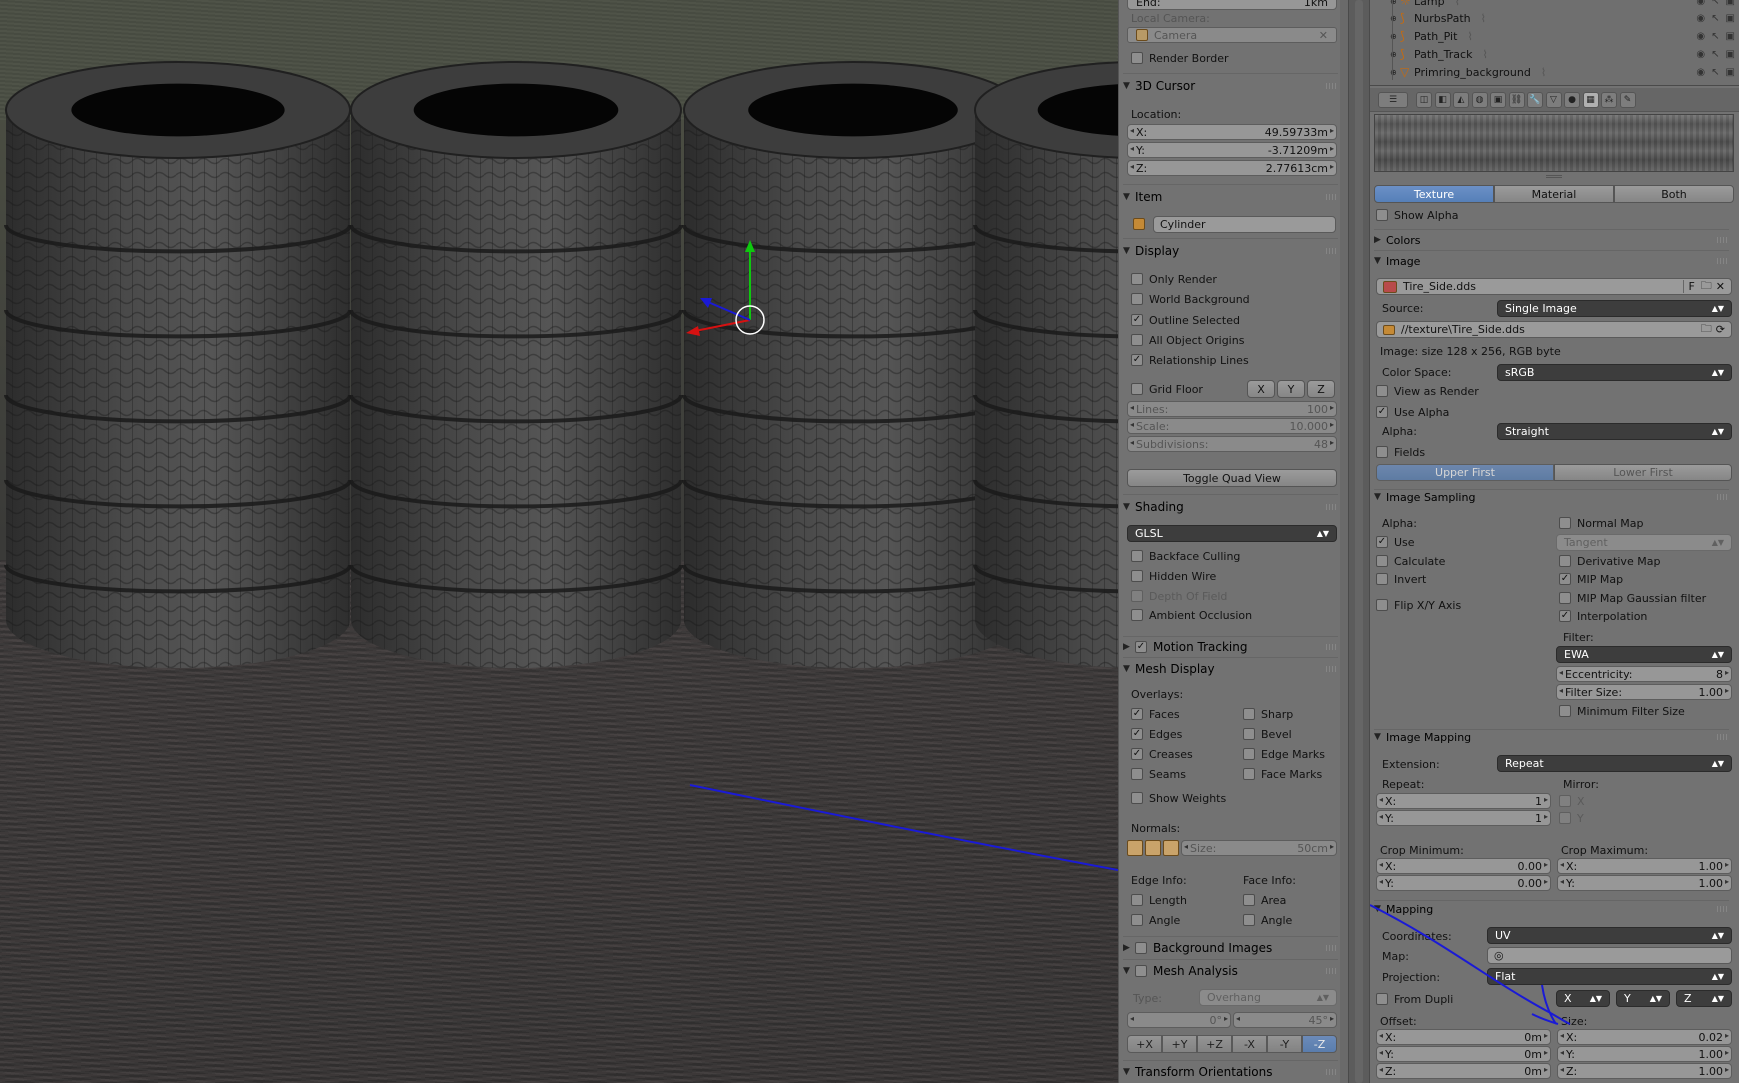 This screenshot has height=1083, width=1739. What do you see at coordinates (1149, 197) in the screenshot?
I see `panel-title: Item` at bounding box center [1149, 197].